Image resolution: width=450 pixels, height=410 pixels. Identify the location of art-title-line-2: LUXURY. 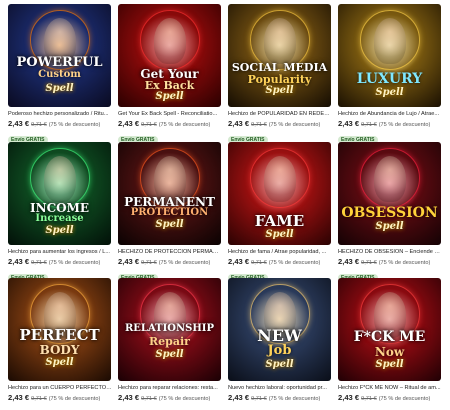
(389, 79).